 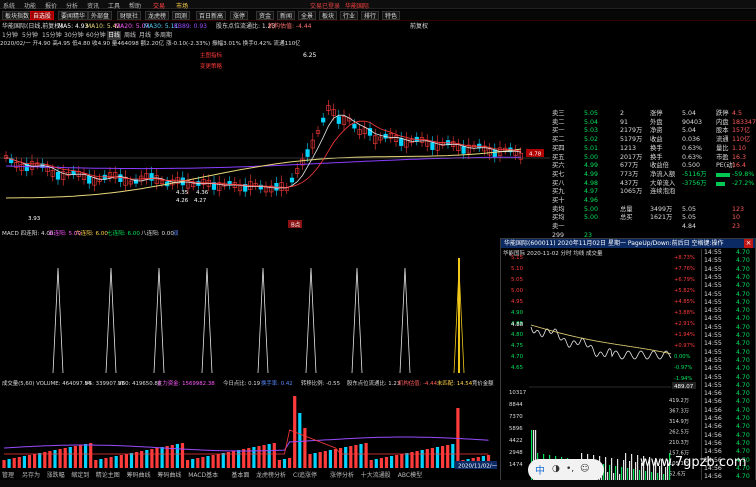 What do you see at coordinates (616, 473) in the screenshot?
I see `intraday-volume-bar` at bounding box center [616, 473].